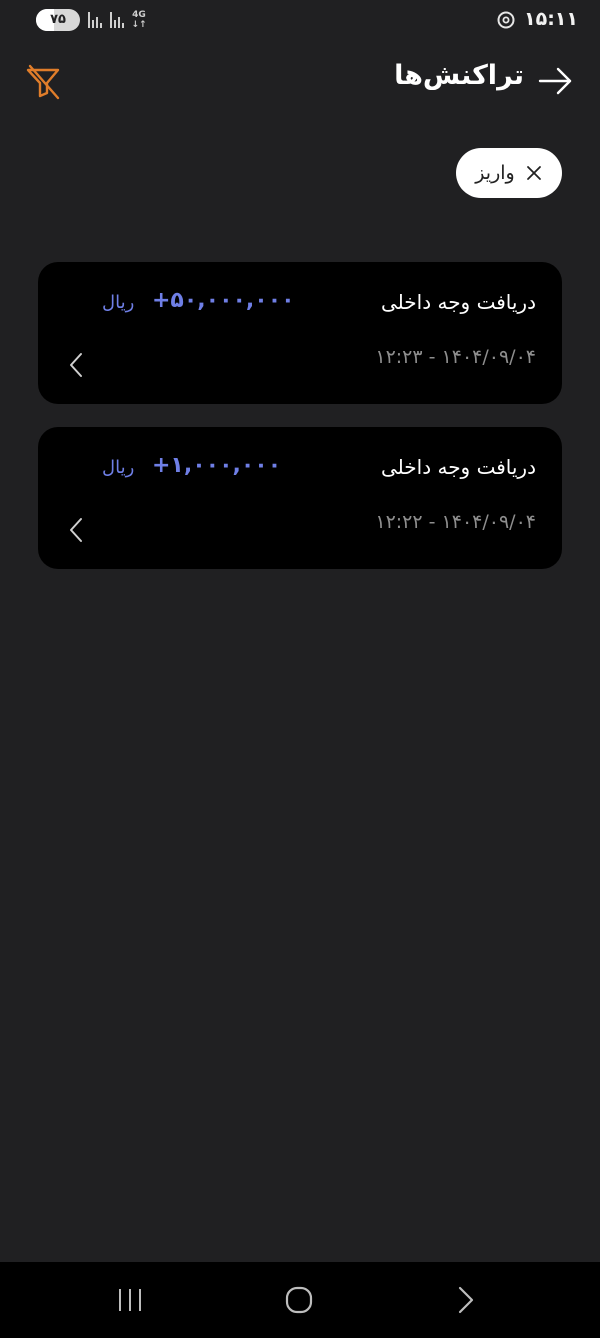  What do you see at coordinates (300, 21) in the screenshot?
I see `status-bar: ۷۵ 4G ↓↑ ۱۵:۱۱` at bounding box center [300, 21].